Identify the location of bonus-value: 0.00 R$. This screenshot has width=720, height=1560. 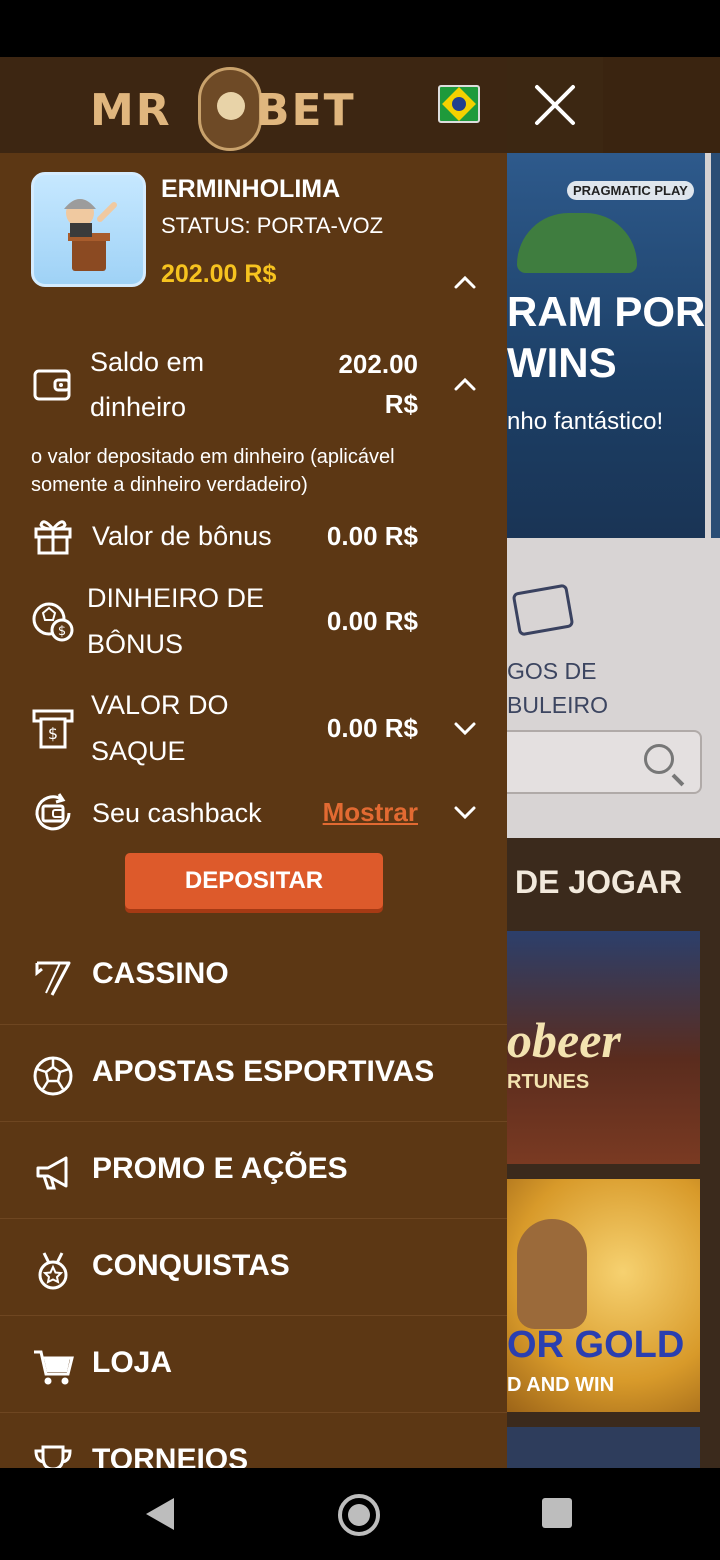
(372, 536).